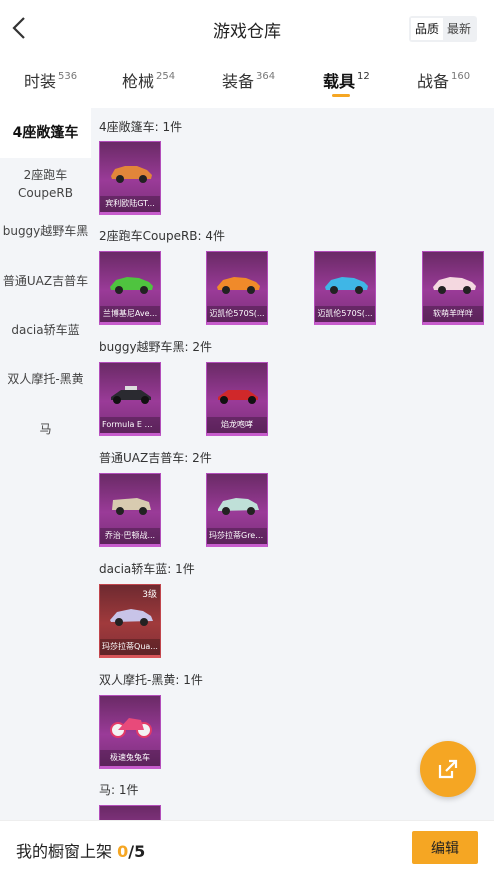 The image size is (494, 875). I want to click on sort-toggle: 品质 最新, so click(442, 29).